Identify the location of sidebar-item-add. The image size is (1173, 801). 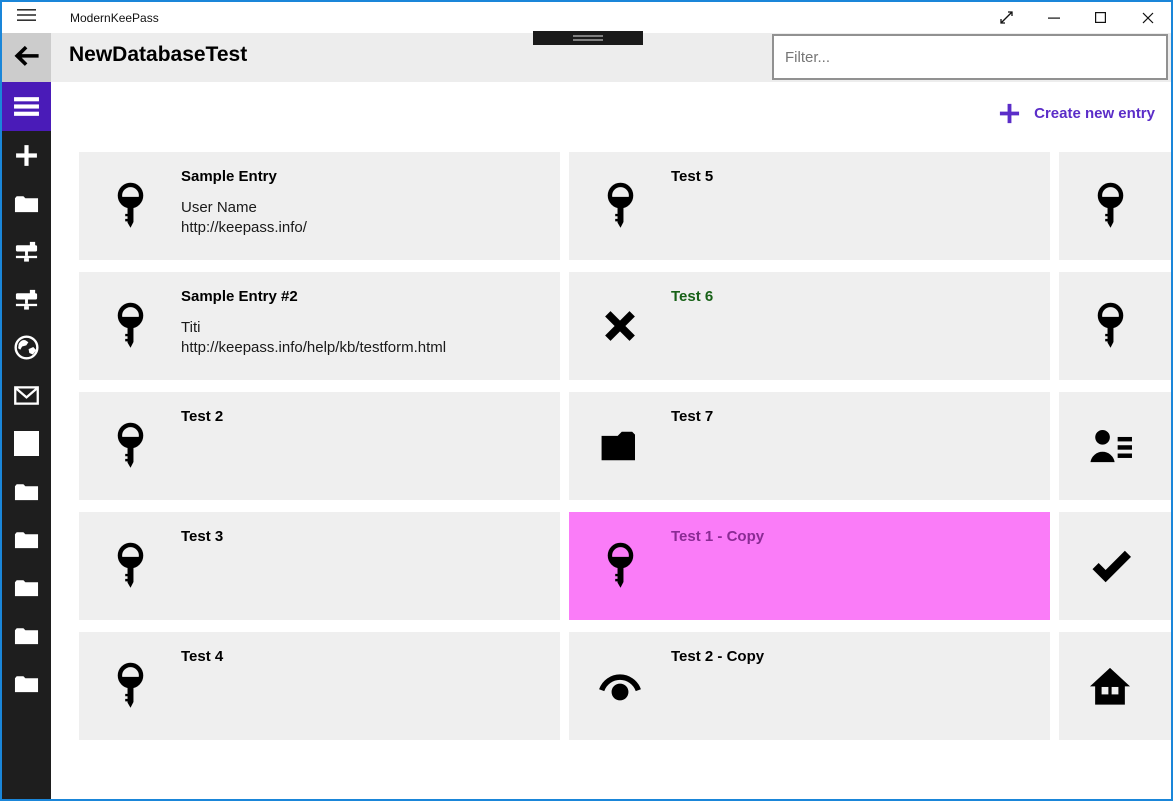
(26, 155).